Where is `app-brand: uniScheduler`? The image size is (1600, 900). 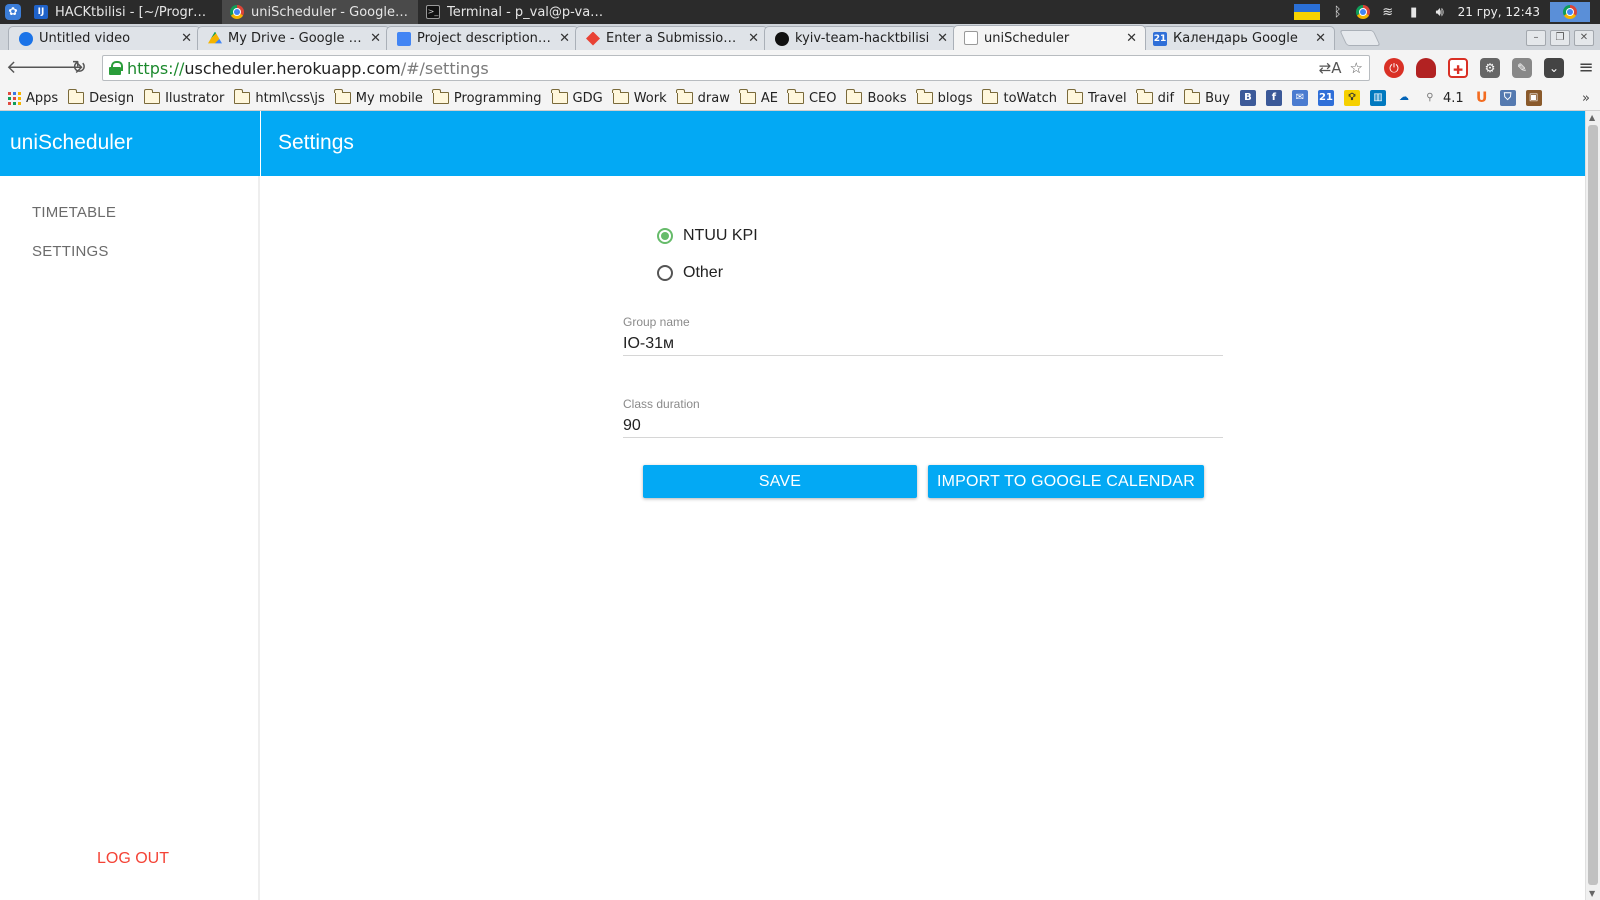
app-brand: uniScheduler is located at coordinates (71, 143).